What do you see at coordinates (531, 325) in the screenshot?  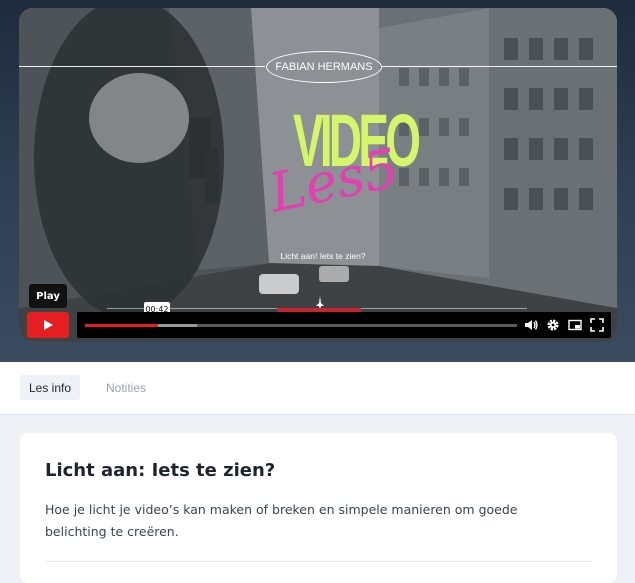 I see `volume-icon` at bounding box center [531, 325].